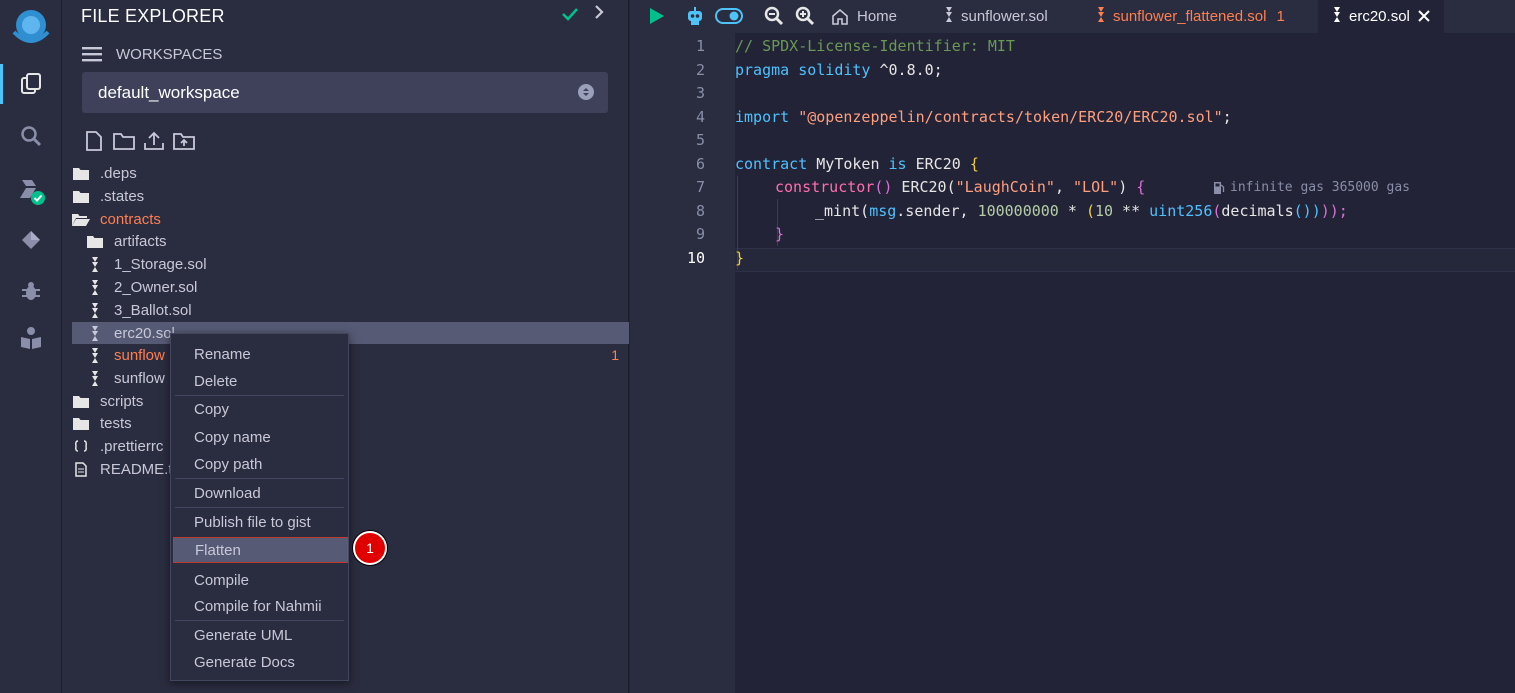  What do you see at coordinates (774, 16) in the screenshot?
I see `zoom-out-icon` at bounding box center [774, 16].